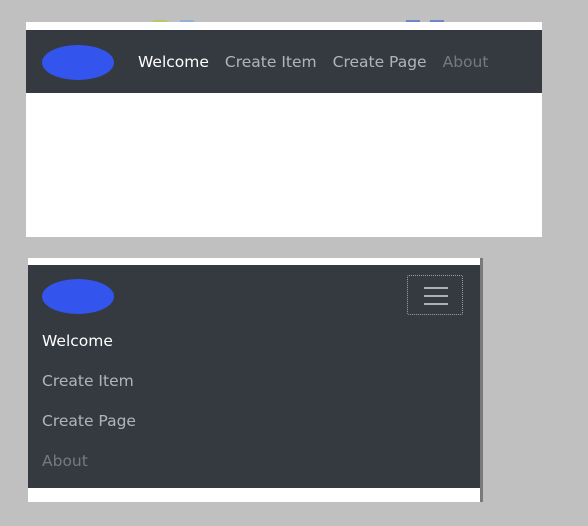 This screenshot has height=526, width=588. I want to click on wide-navbar: Welcome Create Item Create Page About, so click(284, 61).